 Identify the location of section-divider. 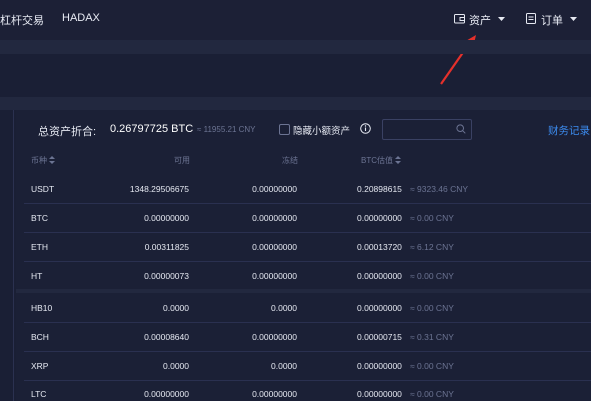
(303, 291).